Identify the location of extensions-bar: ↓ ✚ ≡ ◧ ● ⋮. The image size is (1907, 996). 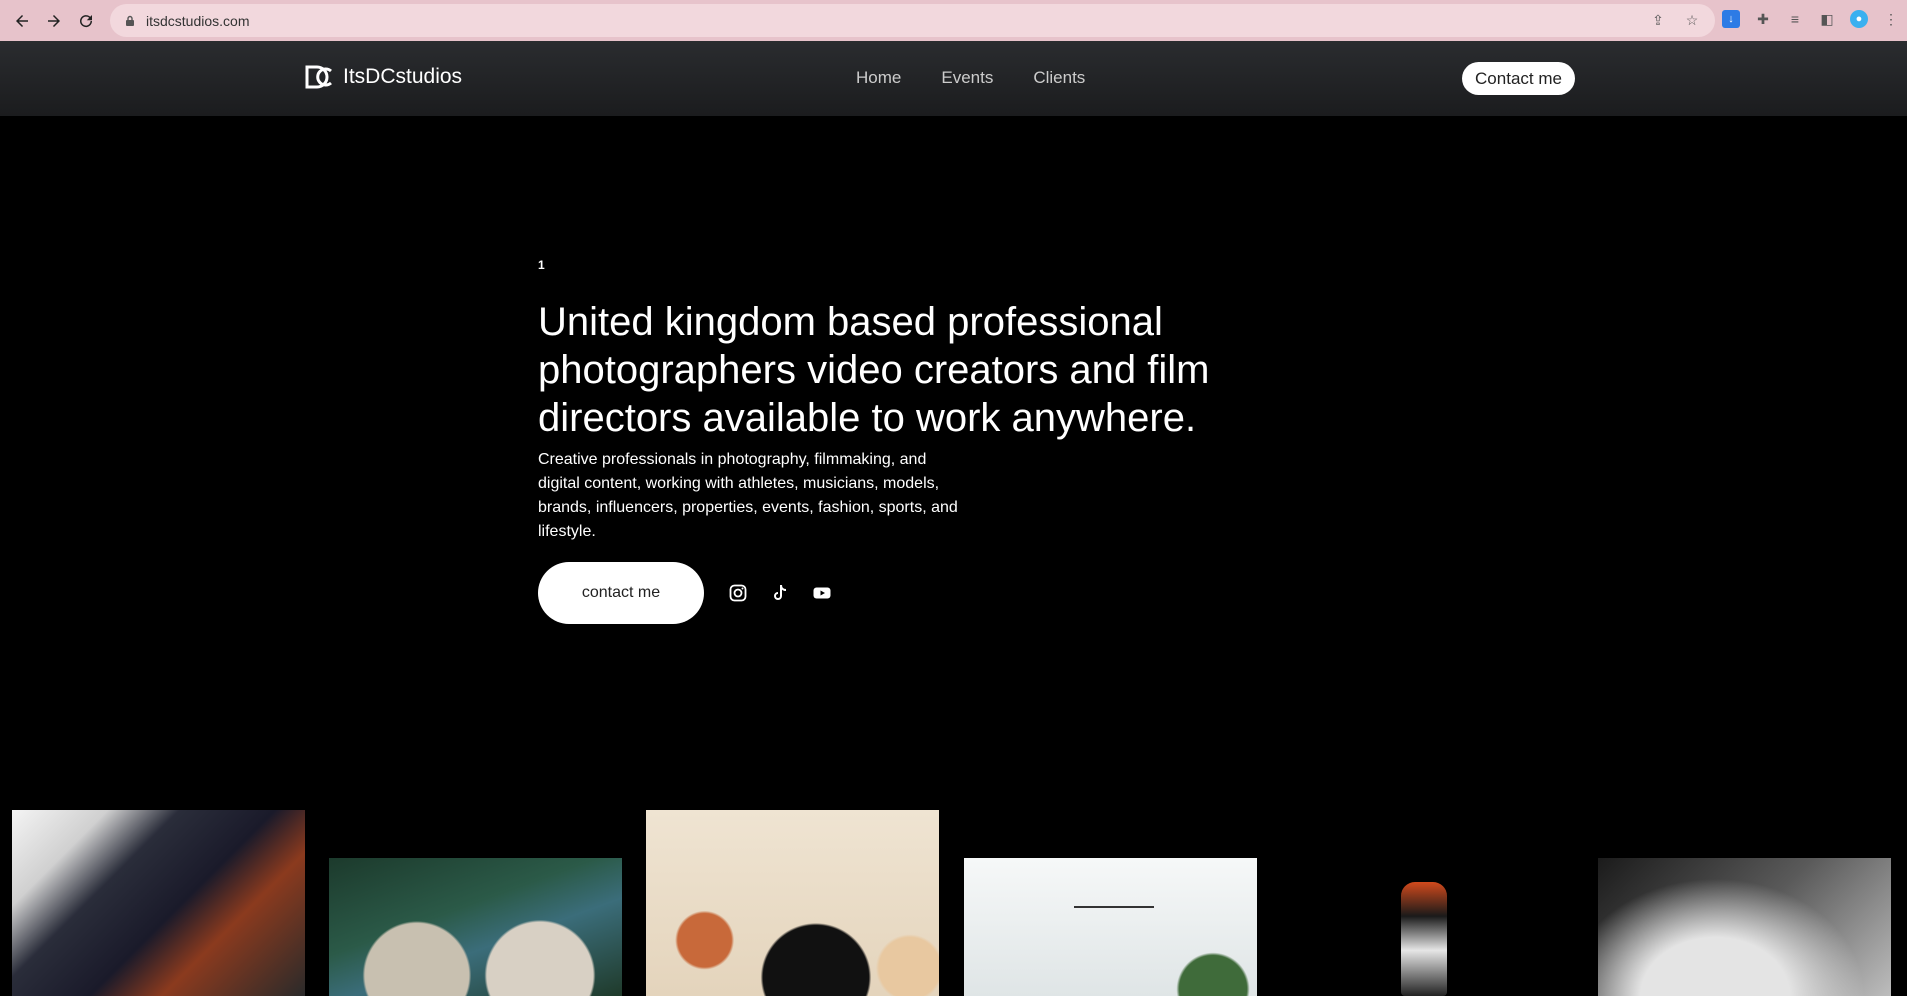
(1811, 19).